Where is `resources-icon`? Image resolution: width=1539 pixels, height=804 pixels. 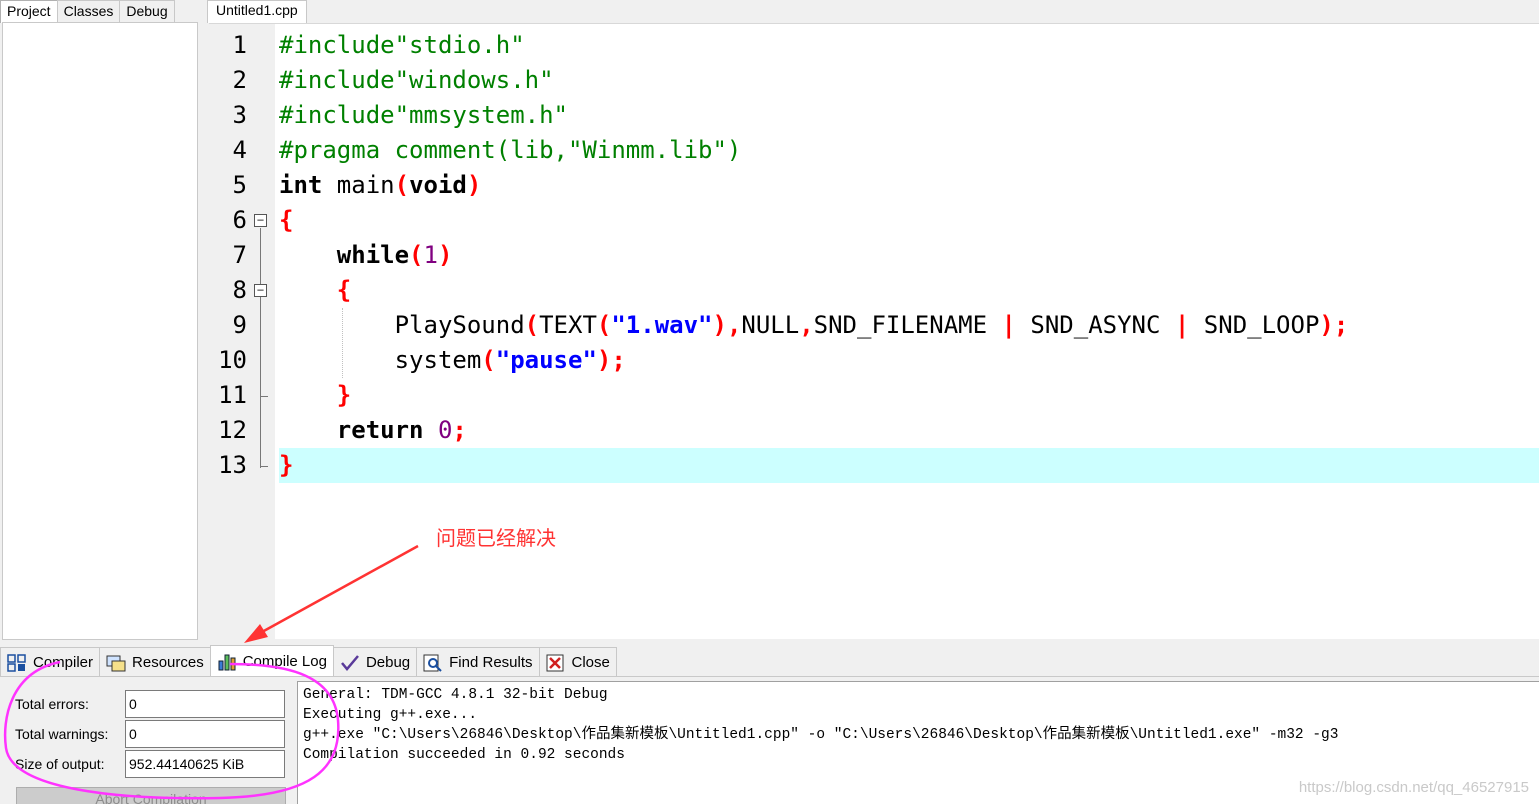
resources-icon is located at coordinates (116, 663).